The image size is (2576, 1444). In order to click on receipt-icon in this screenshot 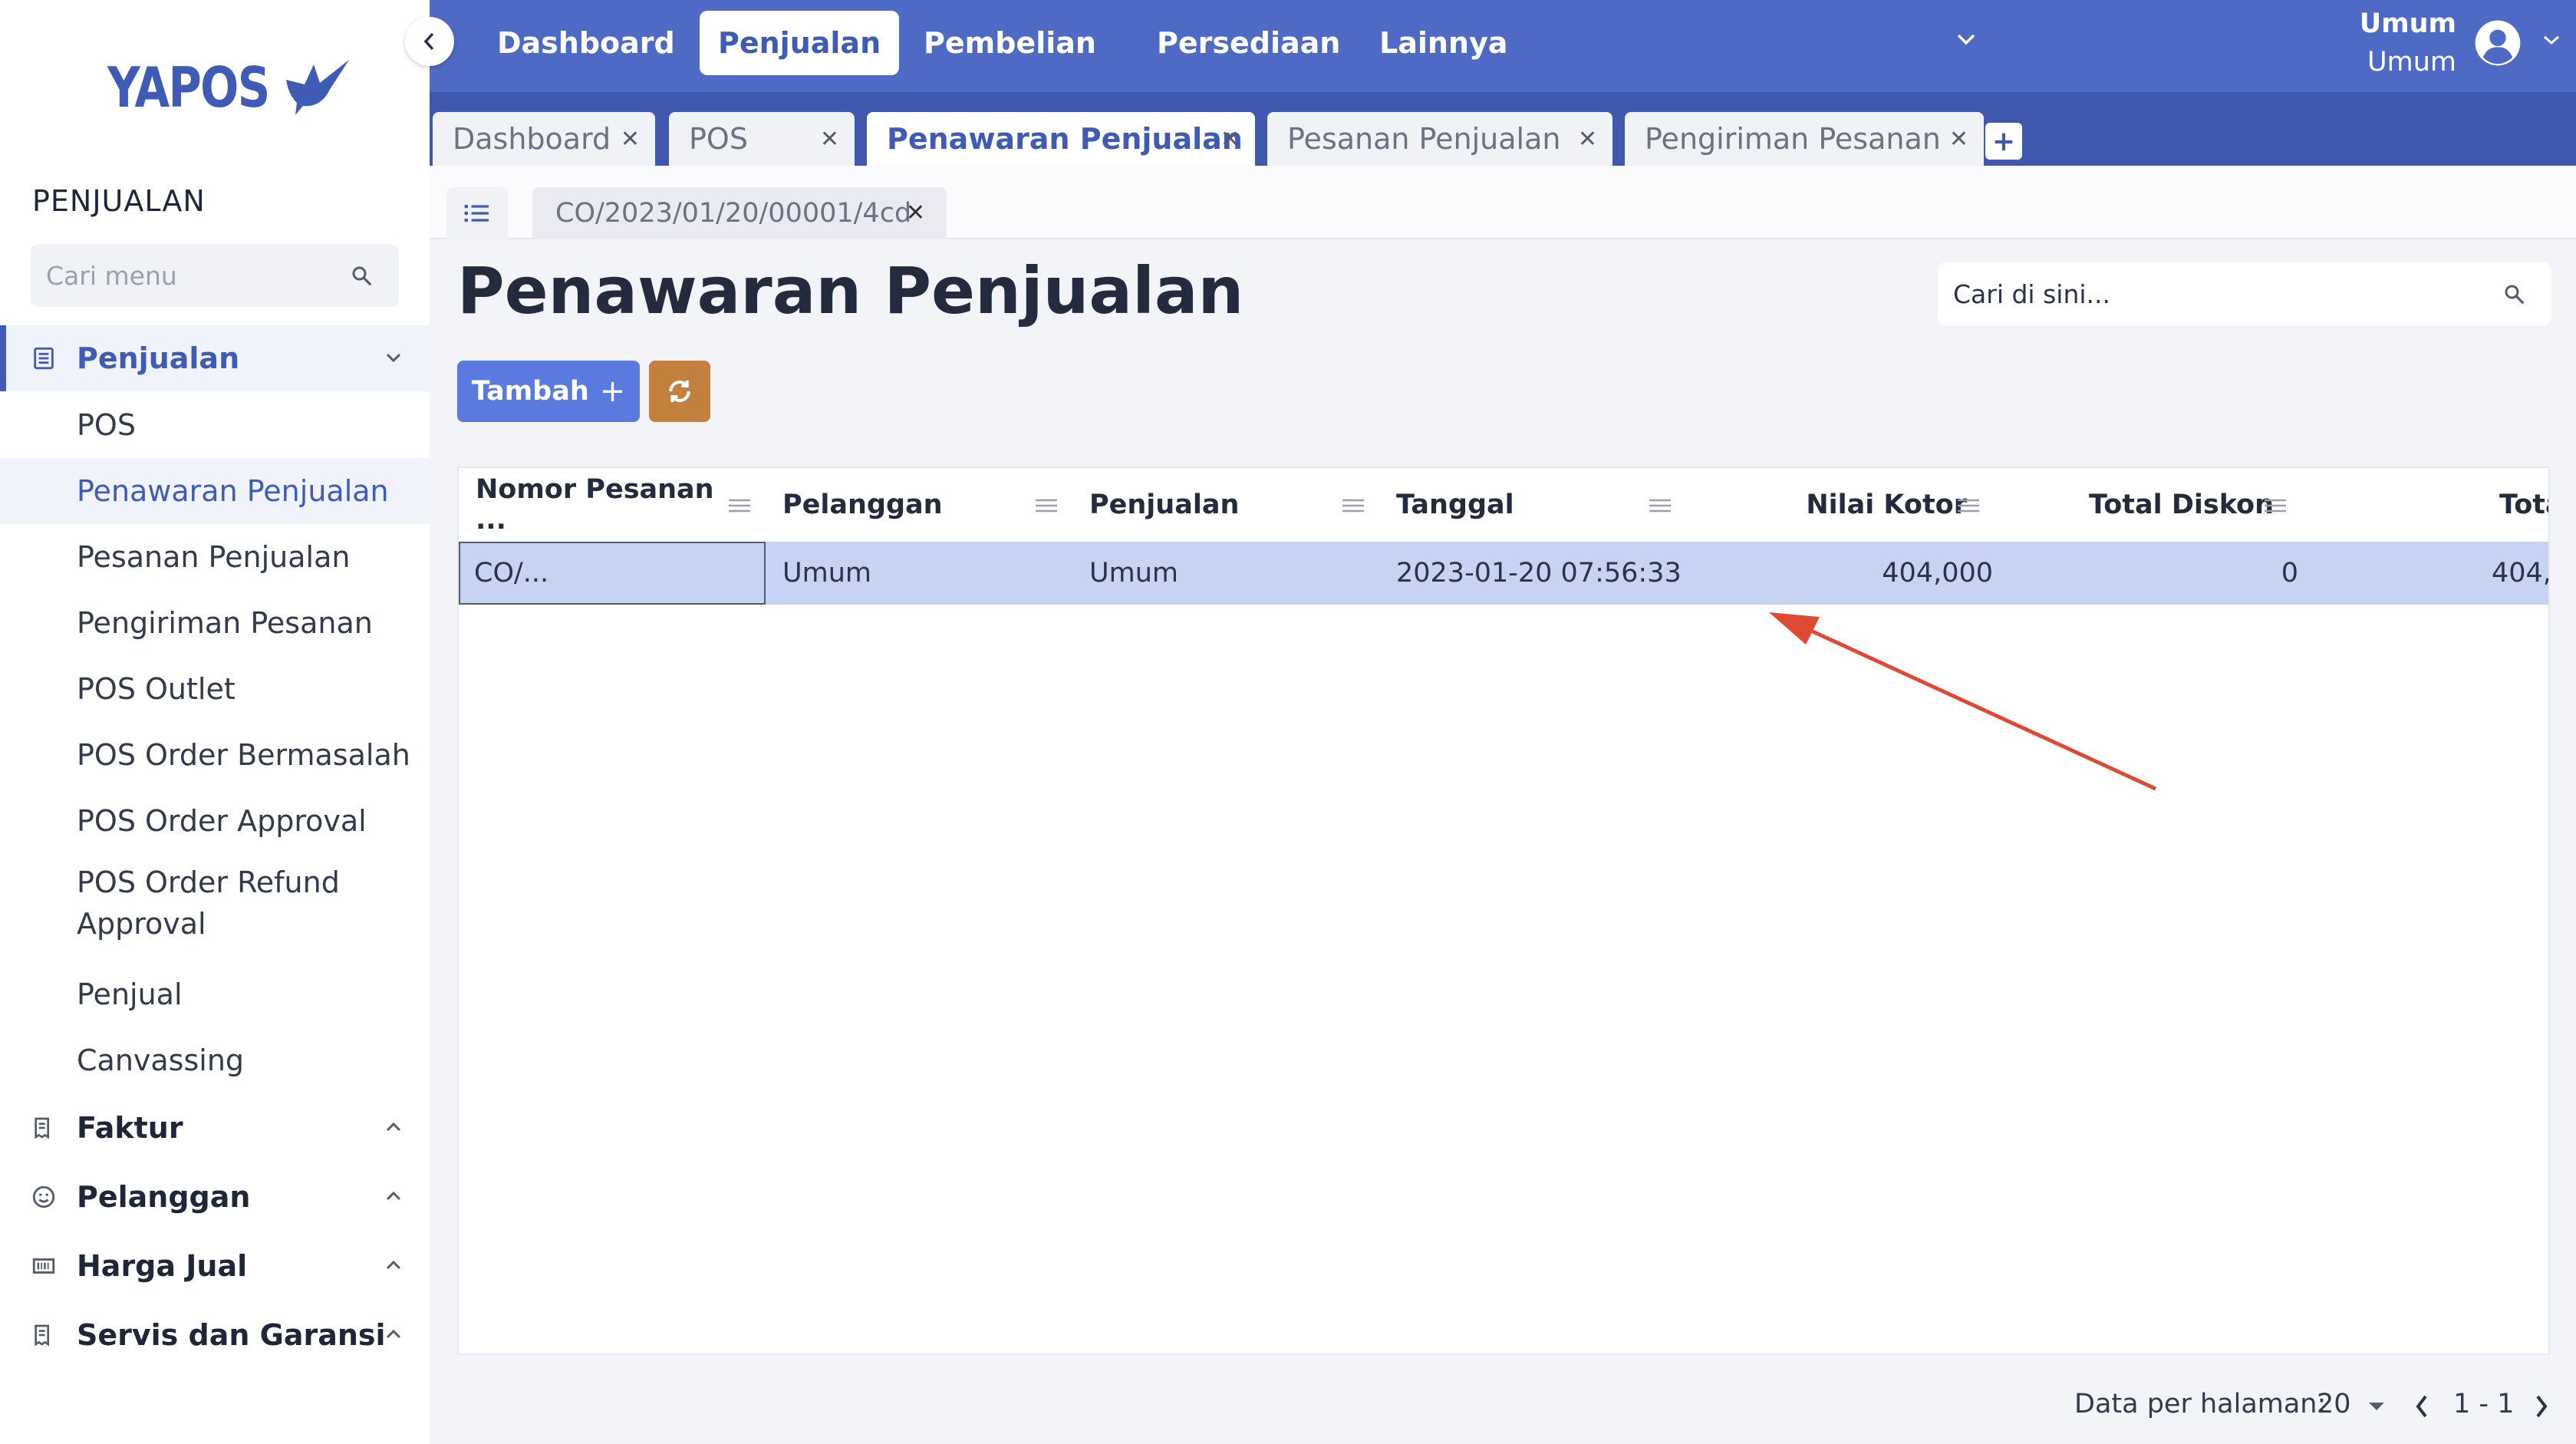, I will do `click(42, 1335)`.